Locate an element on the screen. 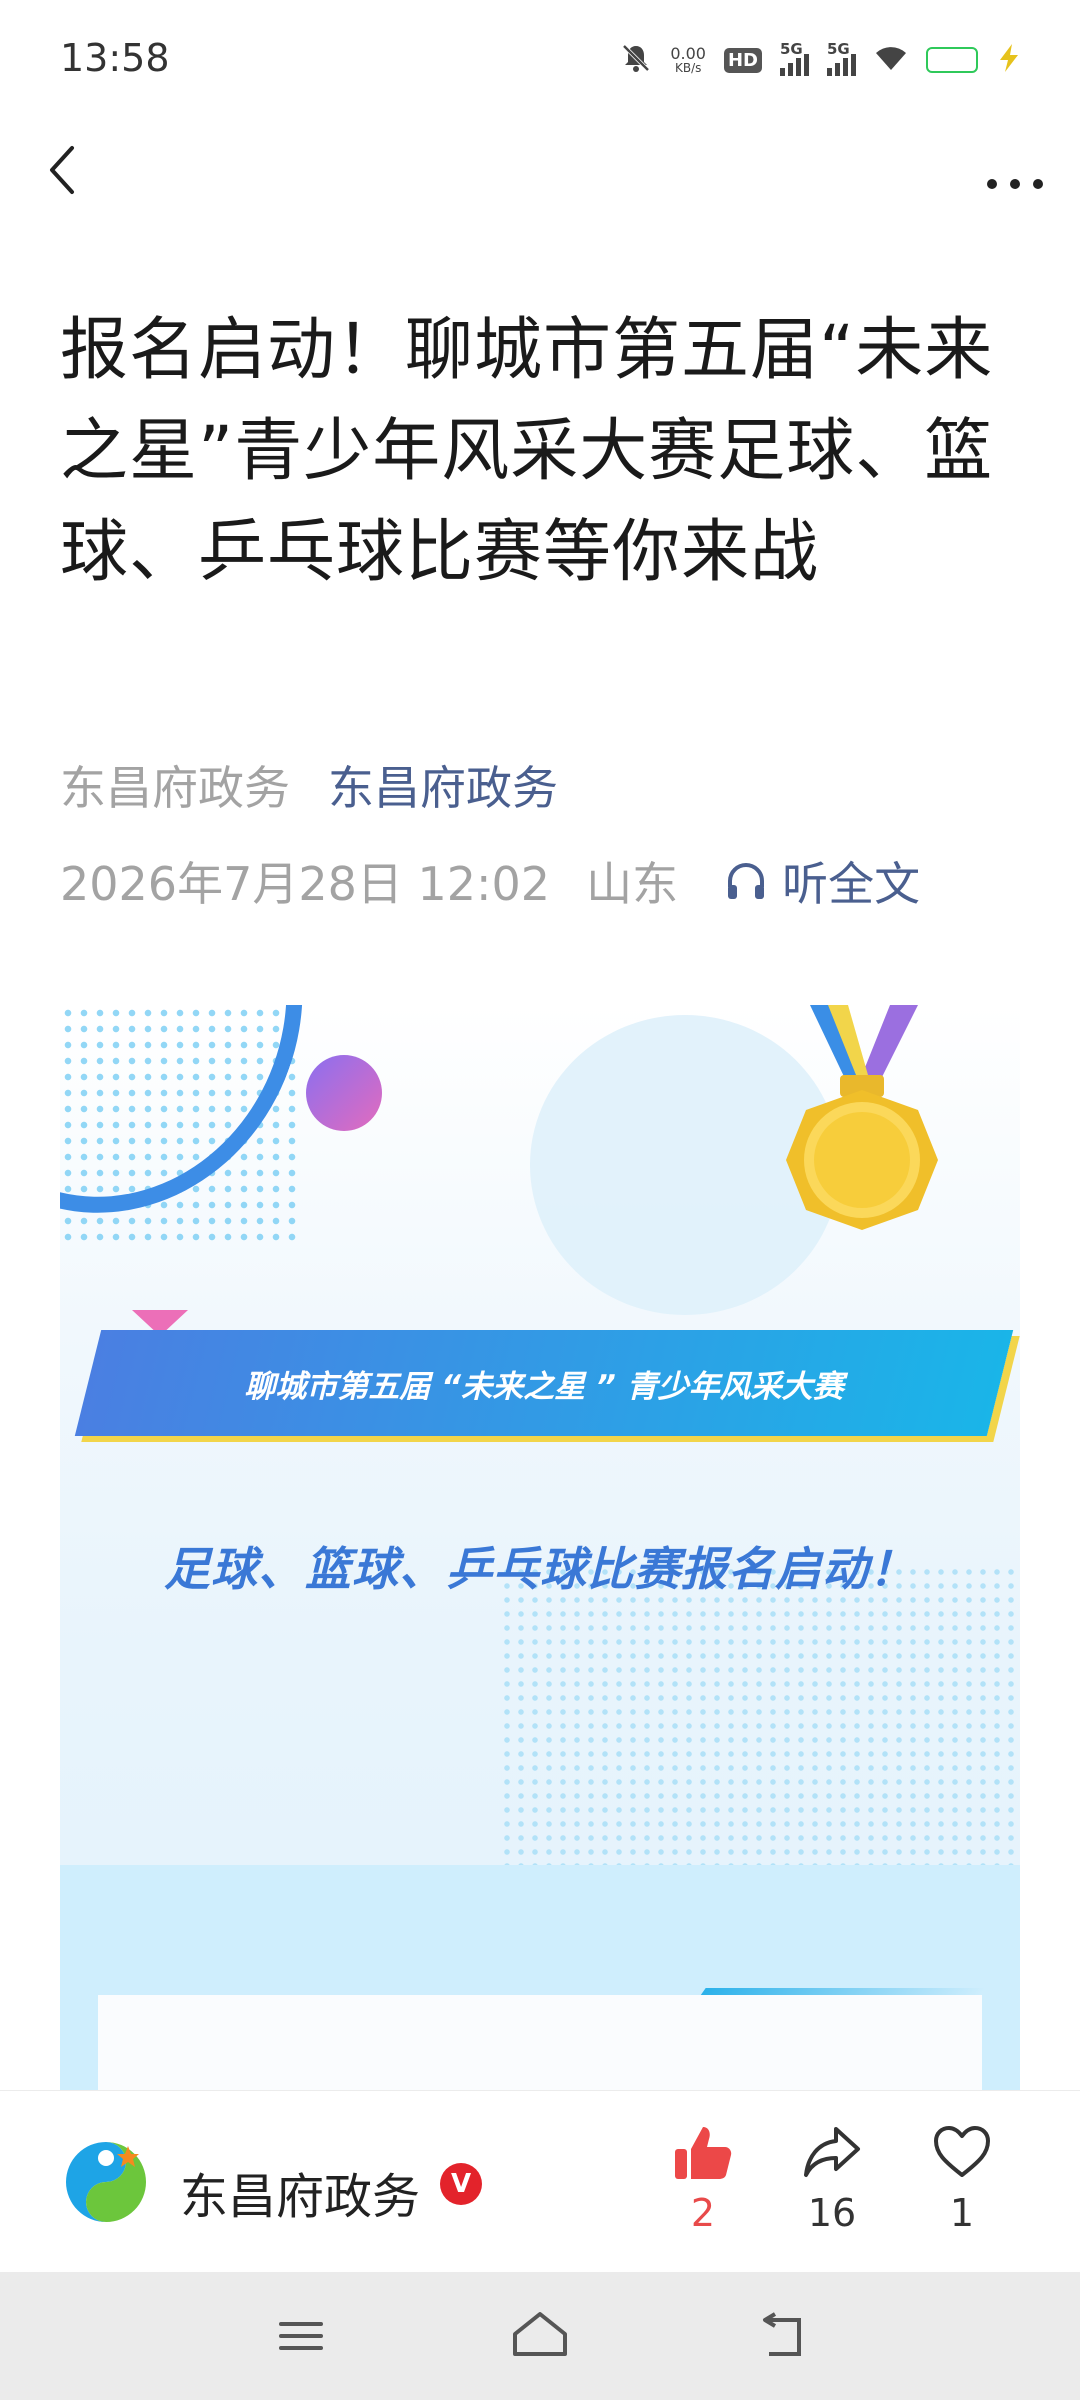  listen-full-button: 听全文 is located at coordinates (821, 881).